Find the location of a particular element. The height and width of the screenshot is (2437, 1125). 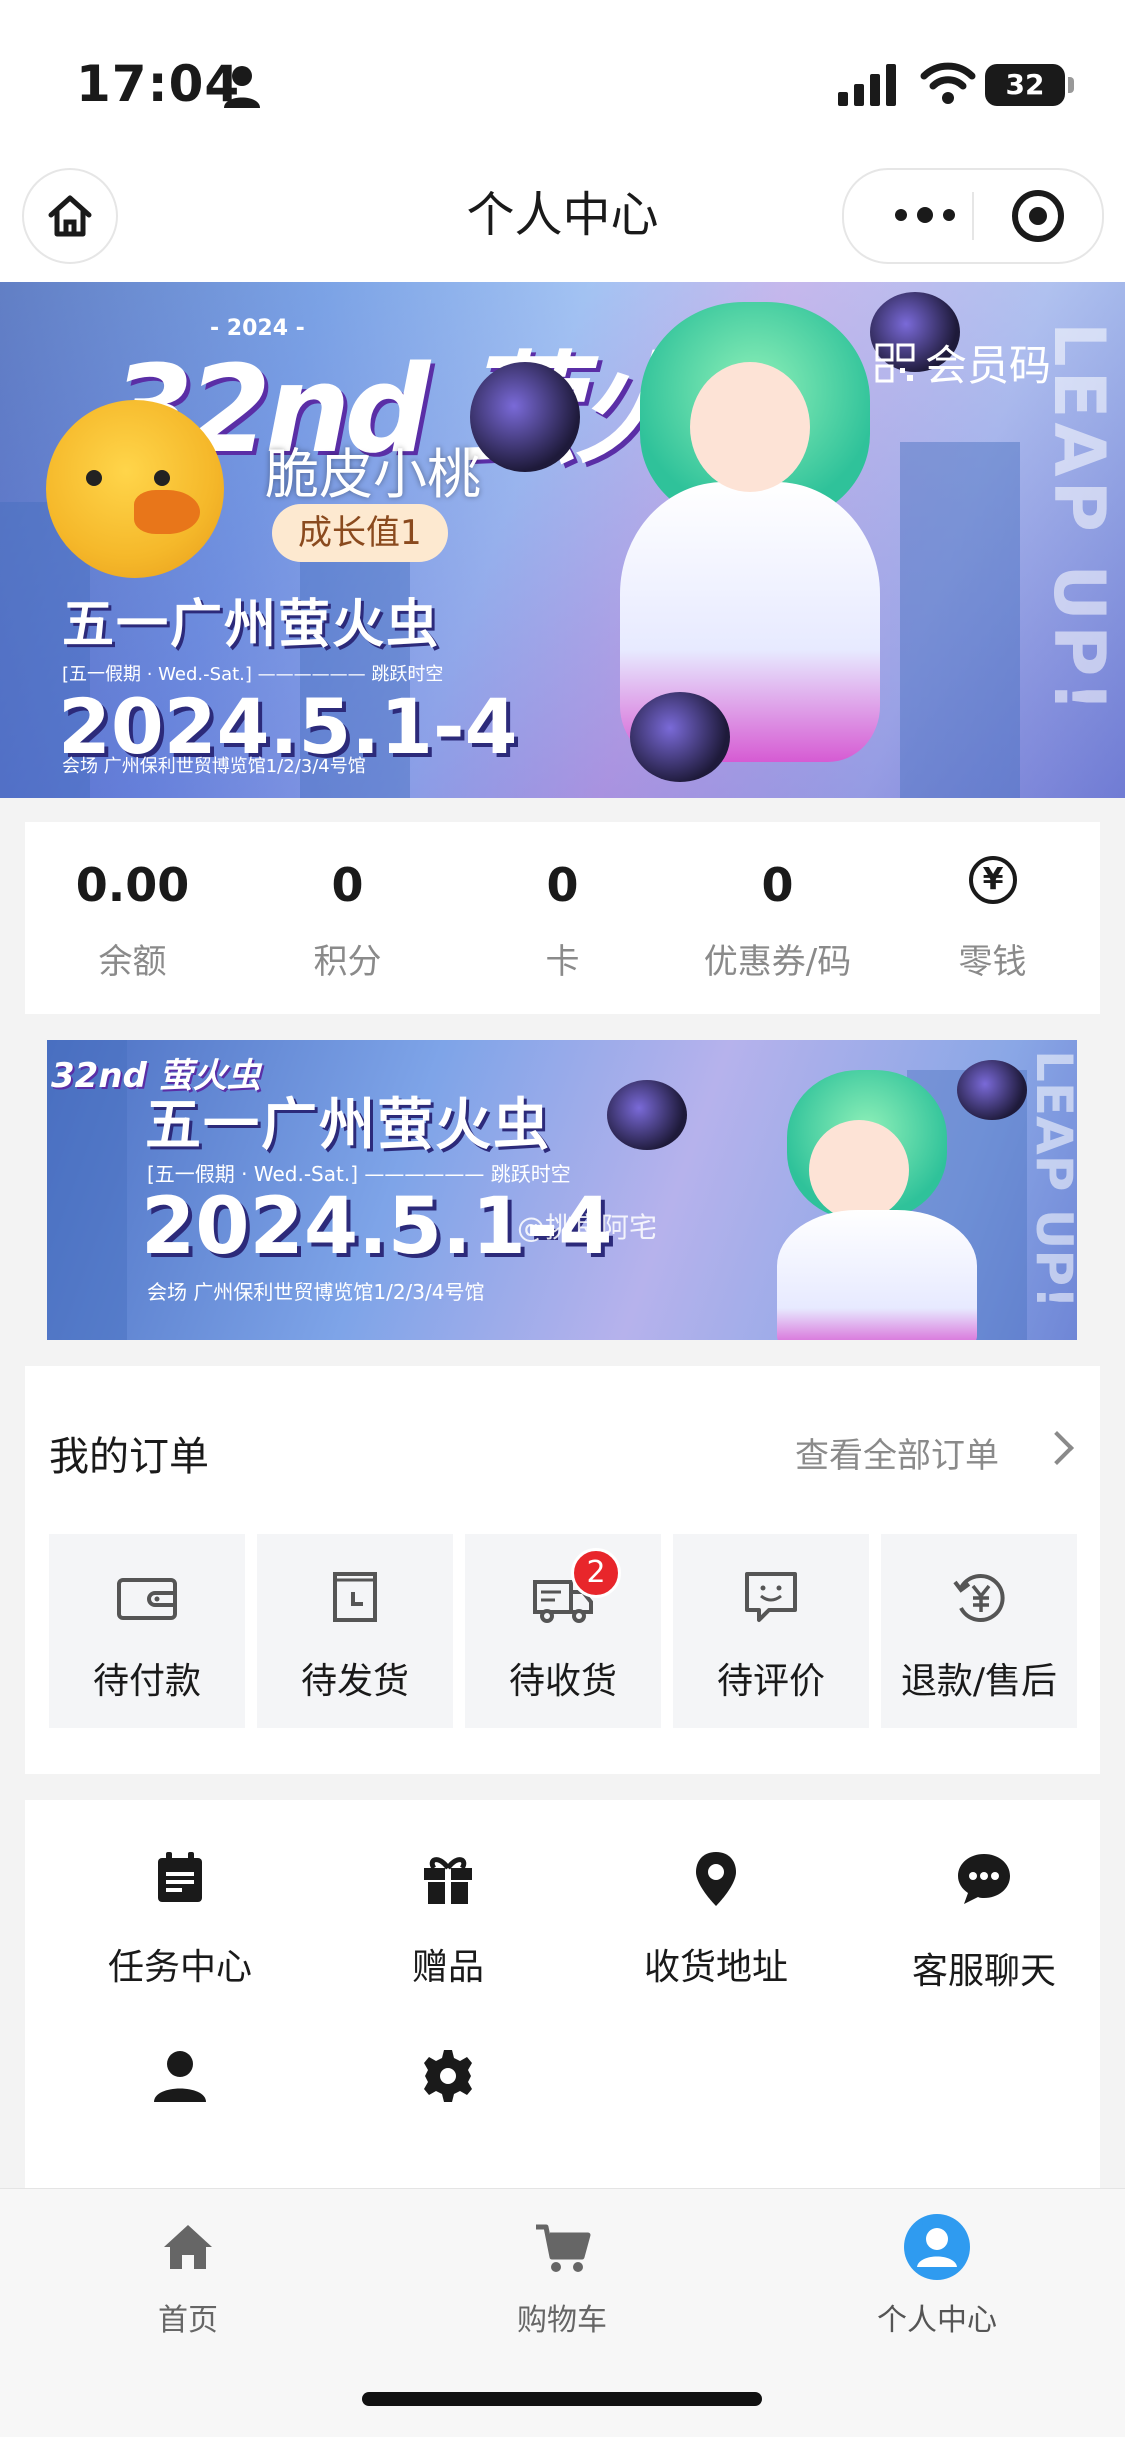

signal-icon is located at coordinates (867, 85).